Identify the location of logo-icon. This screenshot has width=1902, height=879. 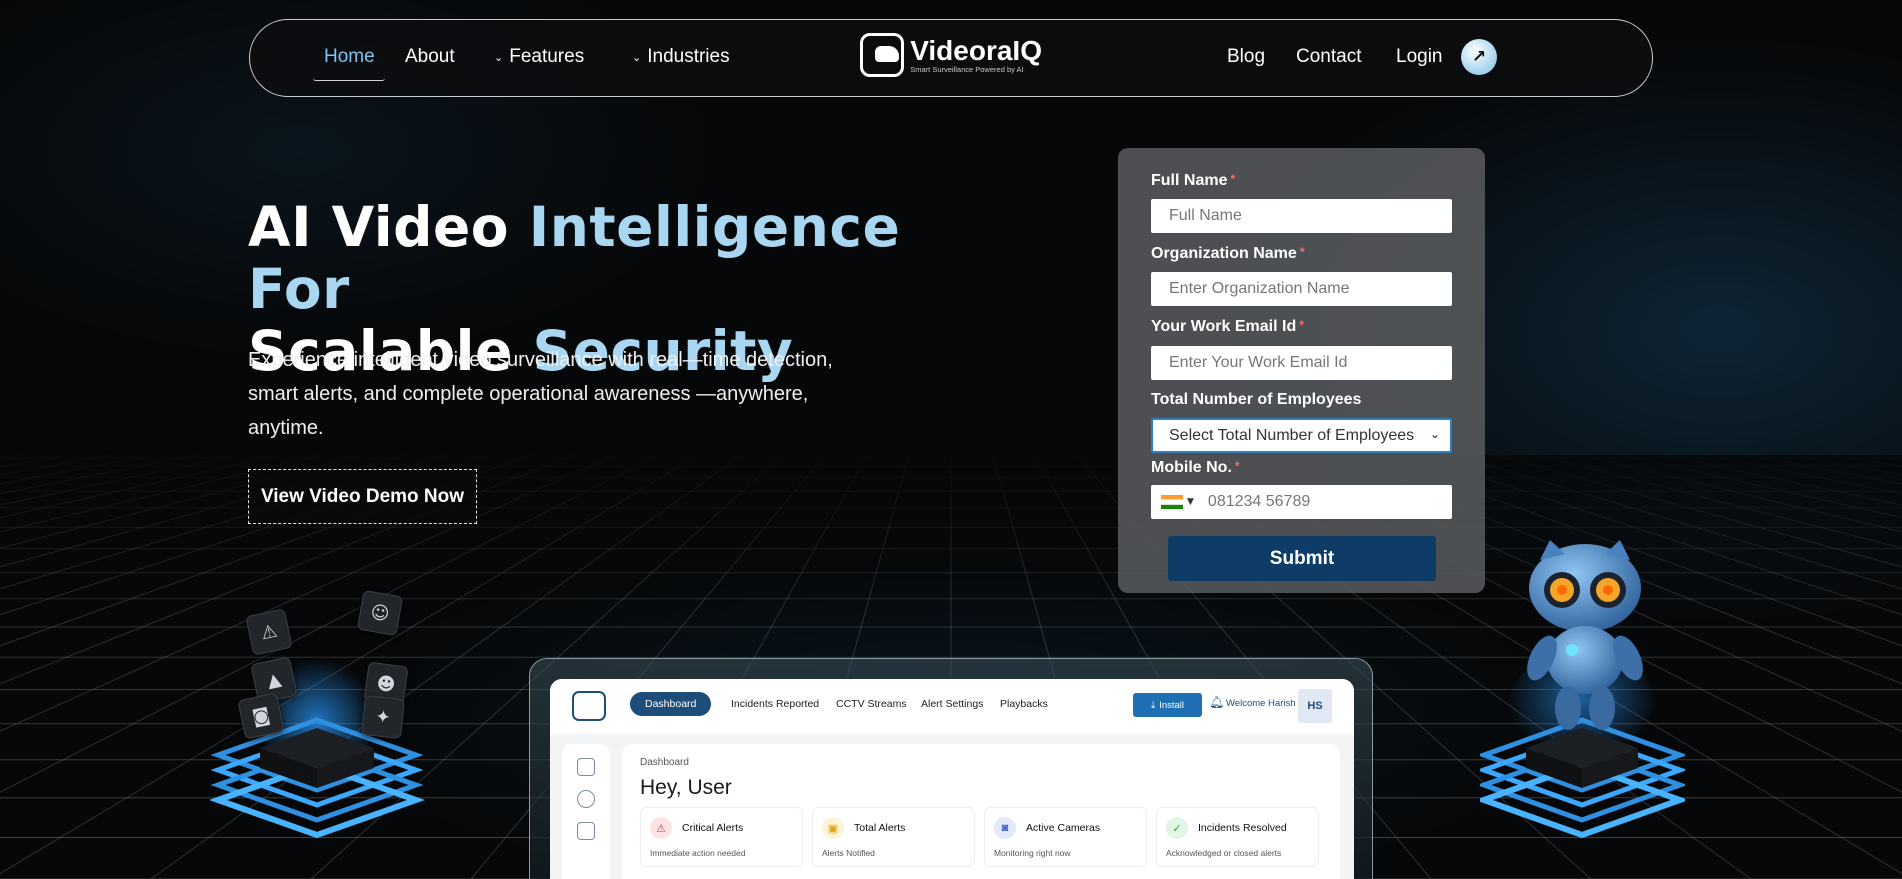
(882, 55).